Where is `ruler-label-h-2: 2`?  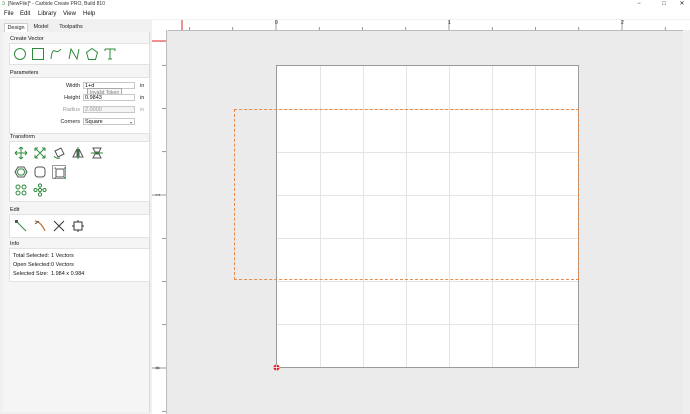
ruler-label-h-2: 2 is located at coordinates (622, 23).